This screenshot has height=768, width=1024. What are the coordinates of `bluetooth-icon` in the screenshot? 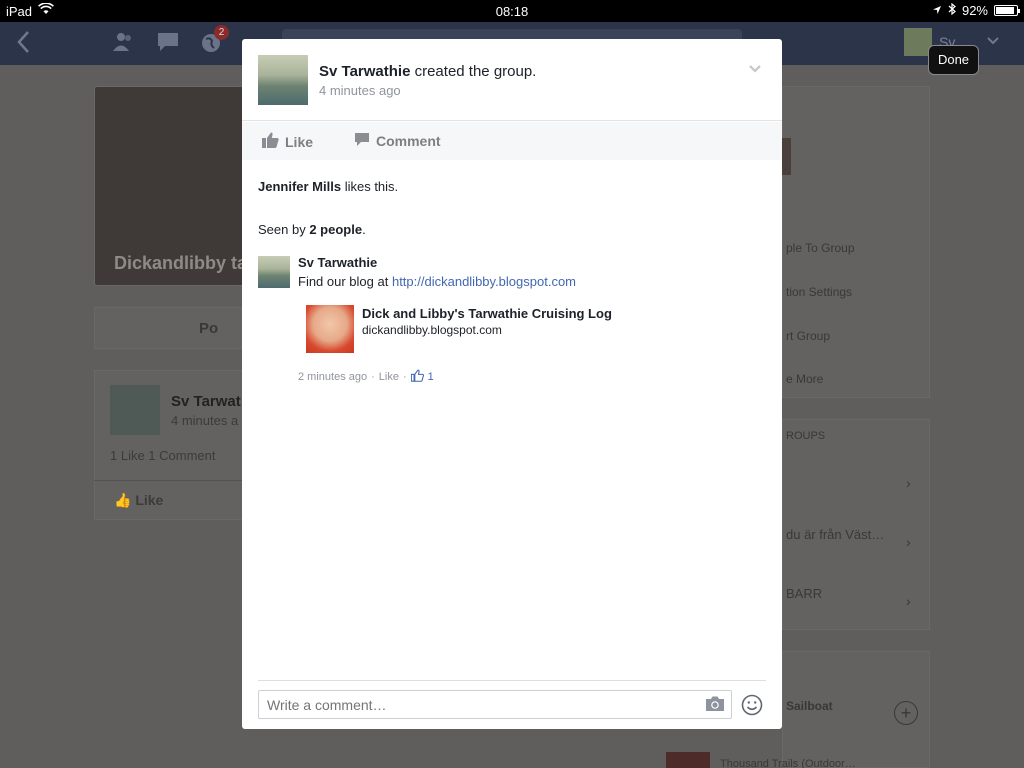 It's located at (952, 10).